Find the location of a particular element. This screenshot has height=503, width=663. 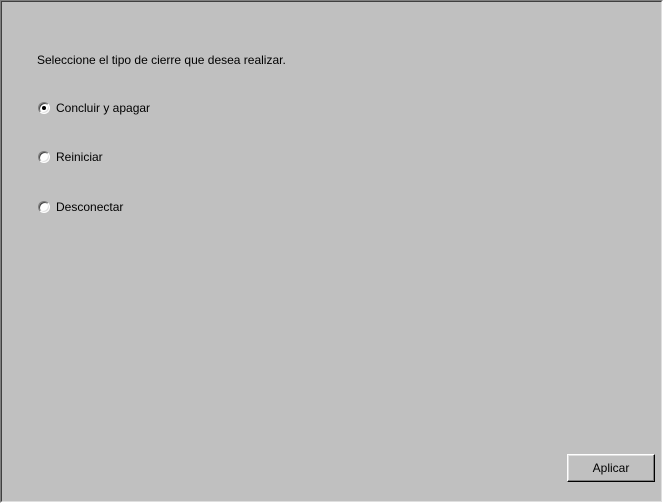

option-shutdown-label: Concluir y apagar is located at coordinates (103, 108).